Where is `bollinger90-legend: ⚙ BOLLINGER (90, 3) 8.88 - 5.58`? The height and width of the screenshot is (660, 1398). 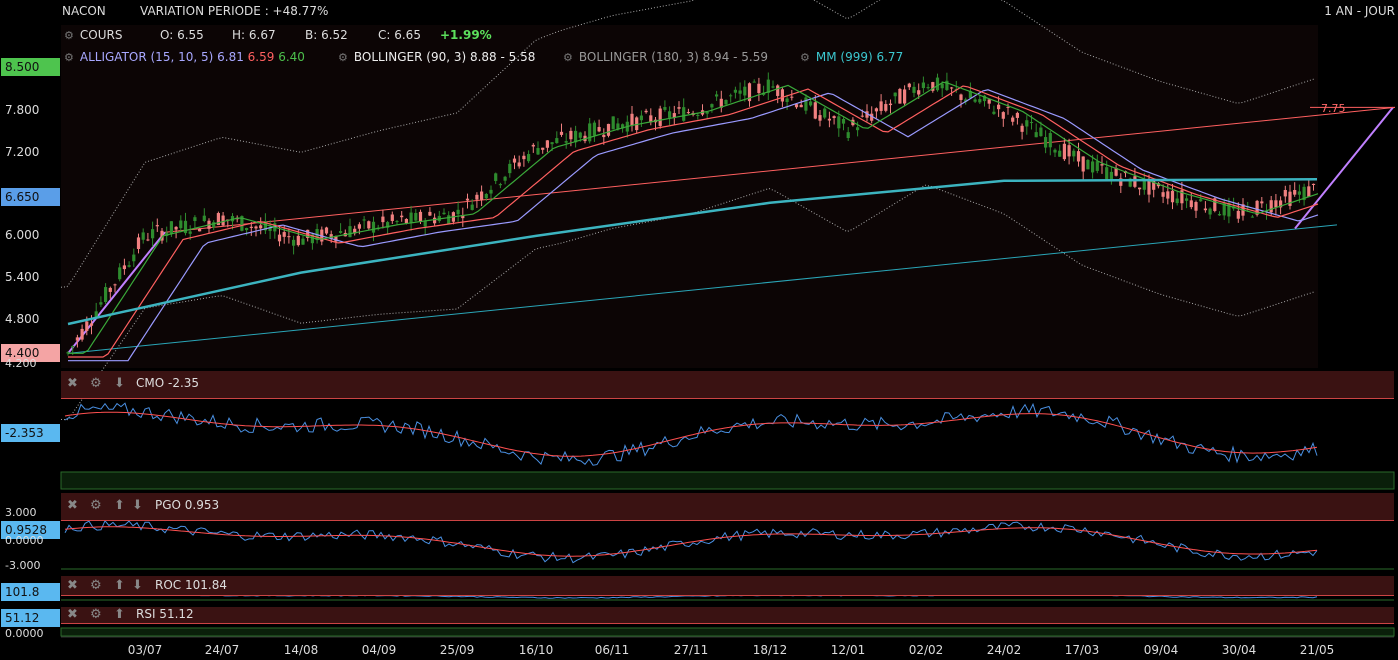 bollinger90-legend: ⚙ BOLLINGER (90, 3) 8.88 - 5.58 is located at coordinates (436, 57).